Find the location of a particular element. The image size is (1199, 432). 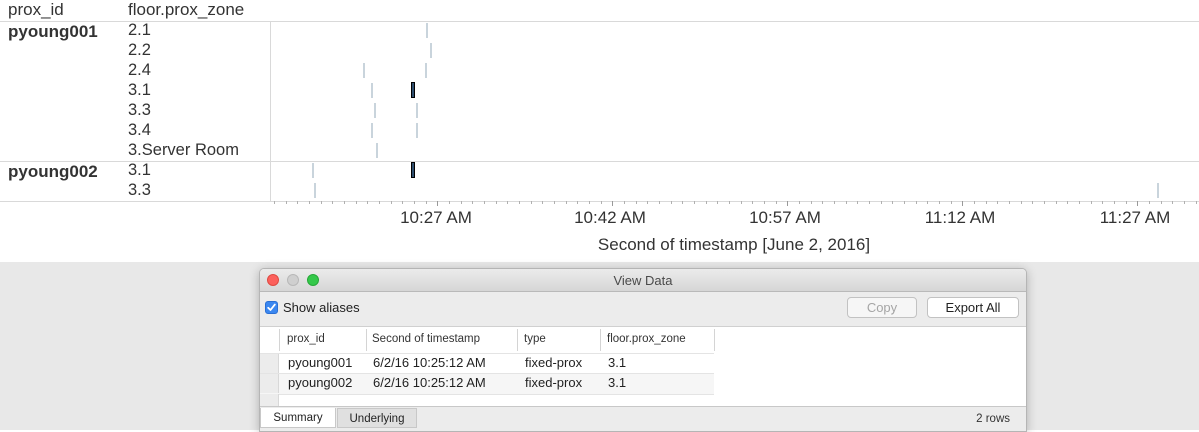

show-aliases-checkbox is located at coordinates (271, 307).